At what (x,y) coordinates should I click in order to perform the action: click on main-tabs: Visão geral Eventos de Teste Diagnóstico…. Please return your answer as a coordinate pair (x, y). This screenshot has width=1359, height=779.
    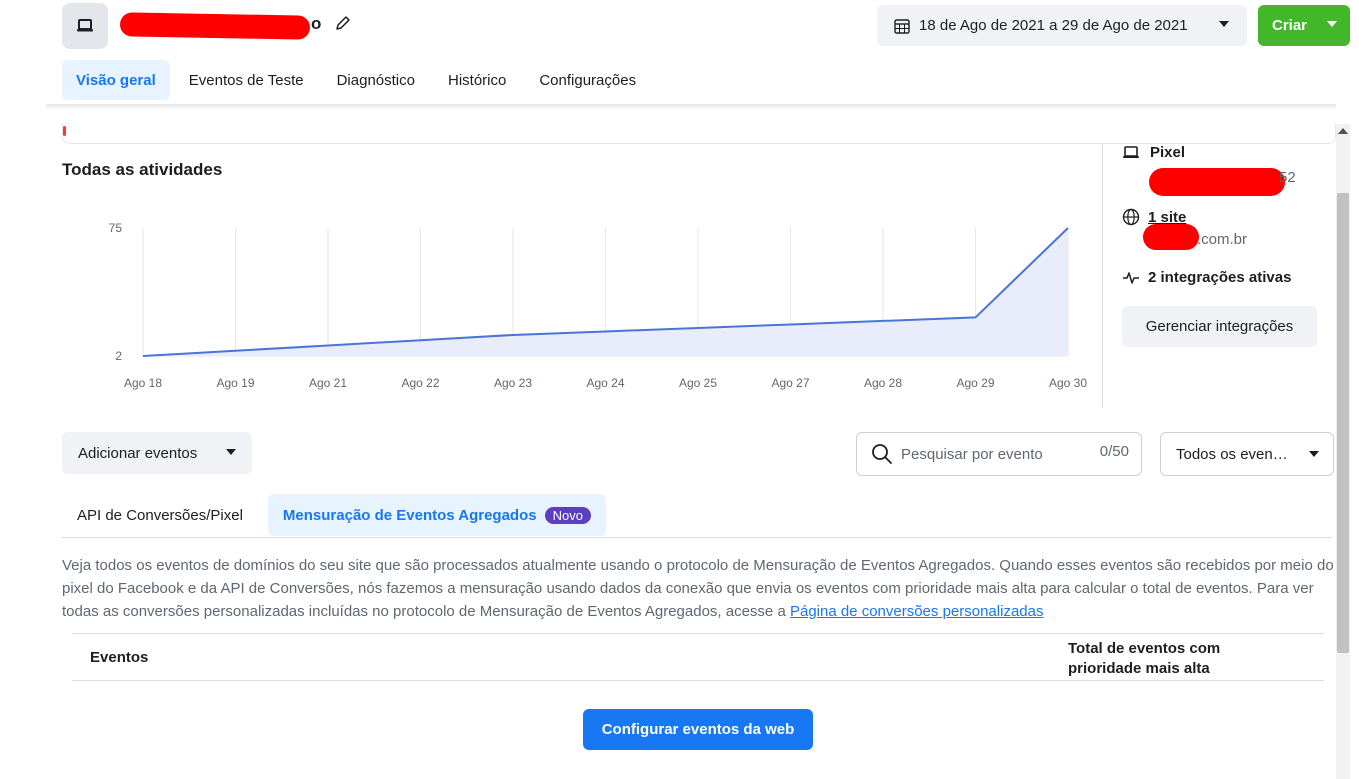
    Looking at the image, I should click on (358, 80).